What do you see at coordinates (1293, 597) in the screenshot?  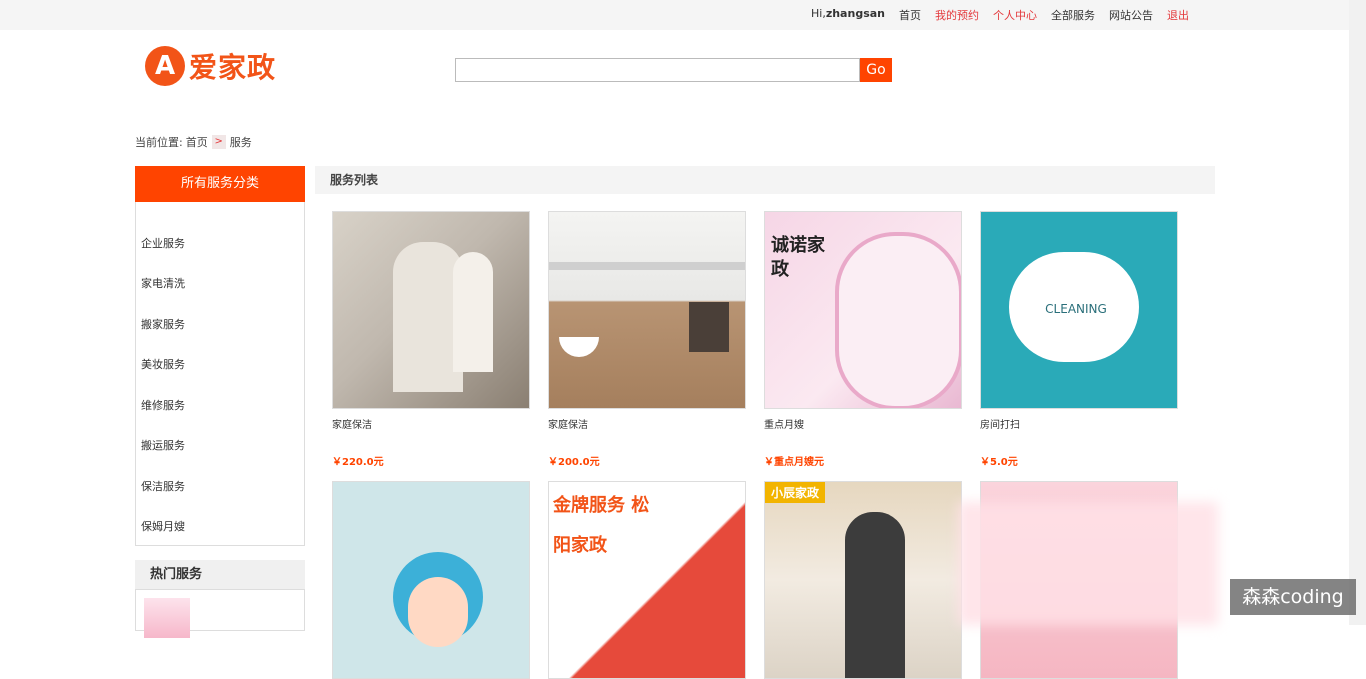 I see `watermark-label: 森森coding` at bounding box center [1293, 597].